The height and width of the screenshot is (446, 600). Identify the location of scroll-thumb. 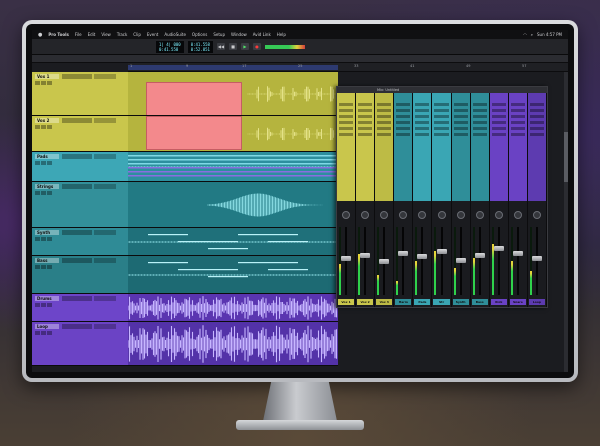
(566, 157).